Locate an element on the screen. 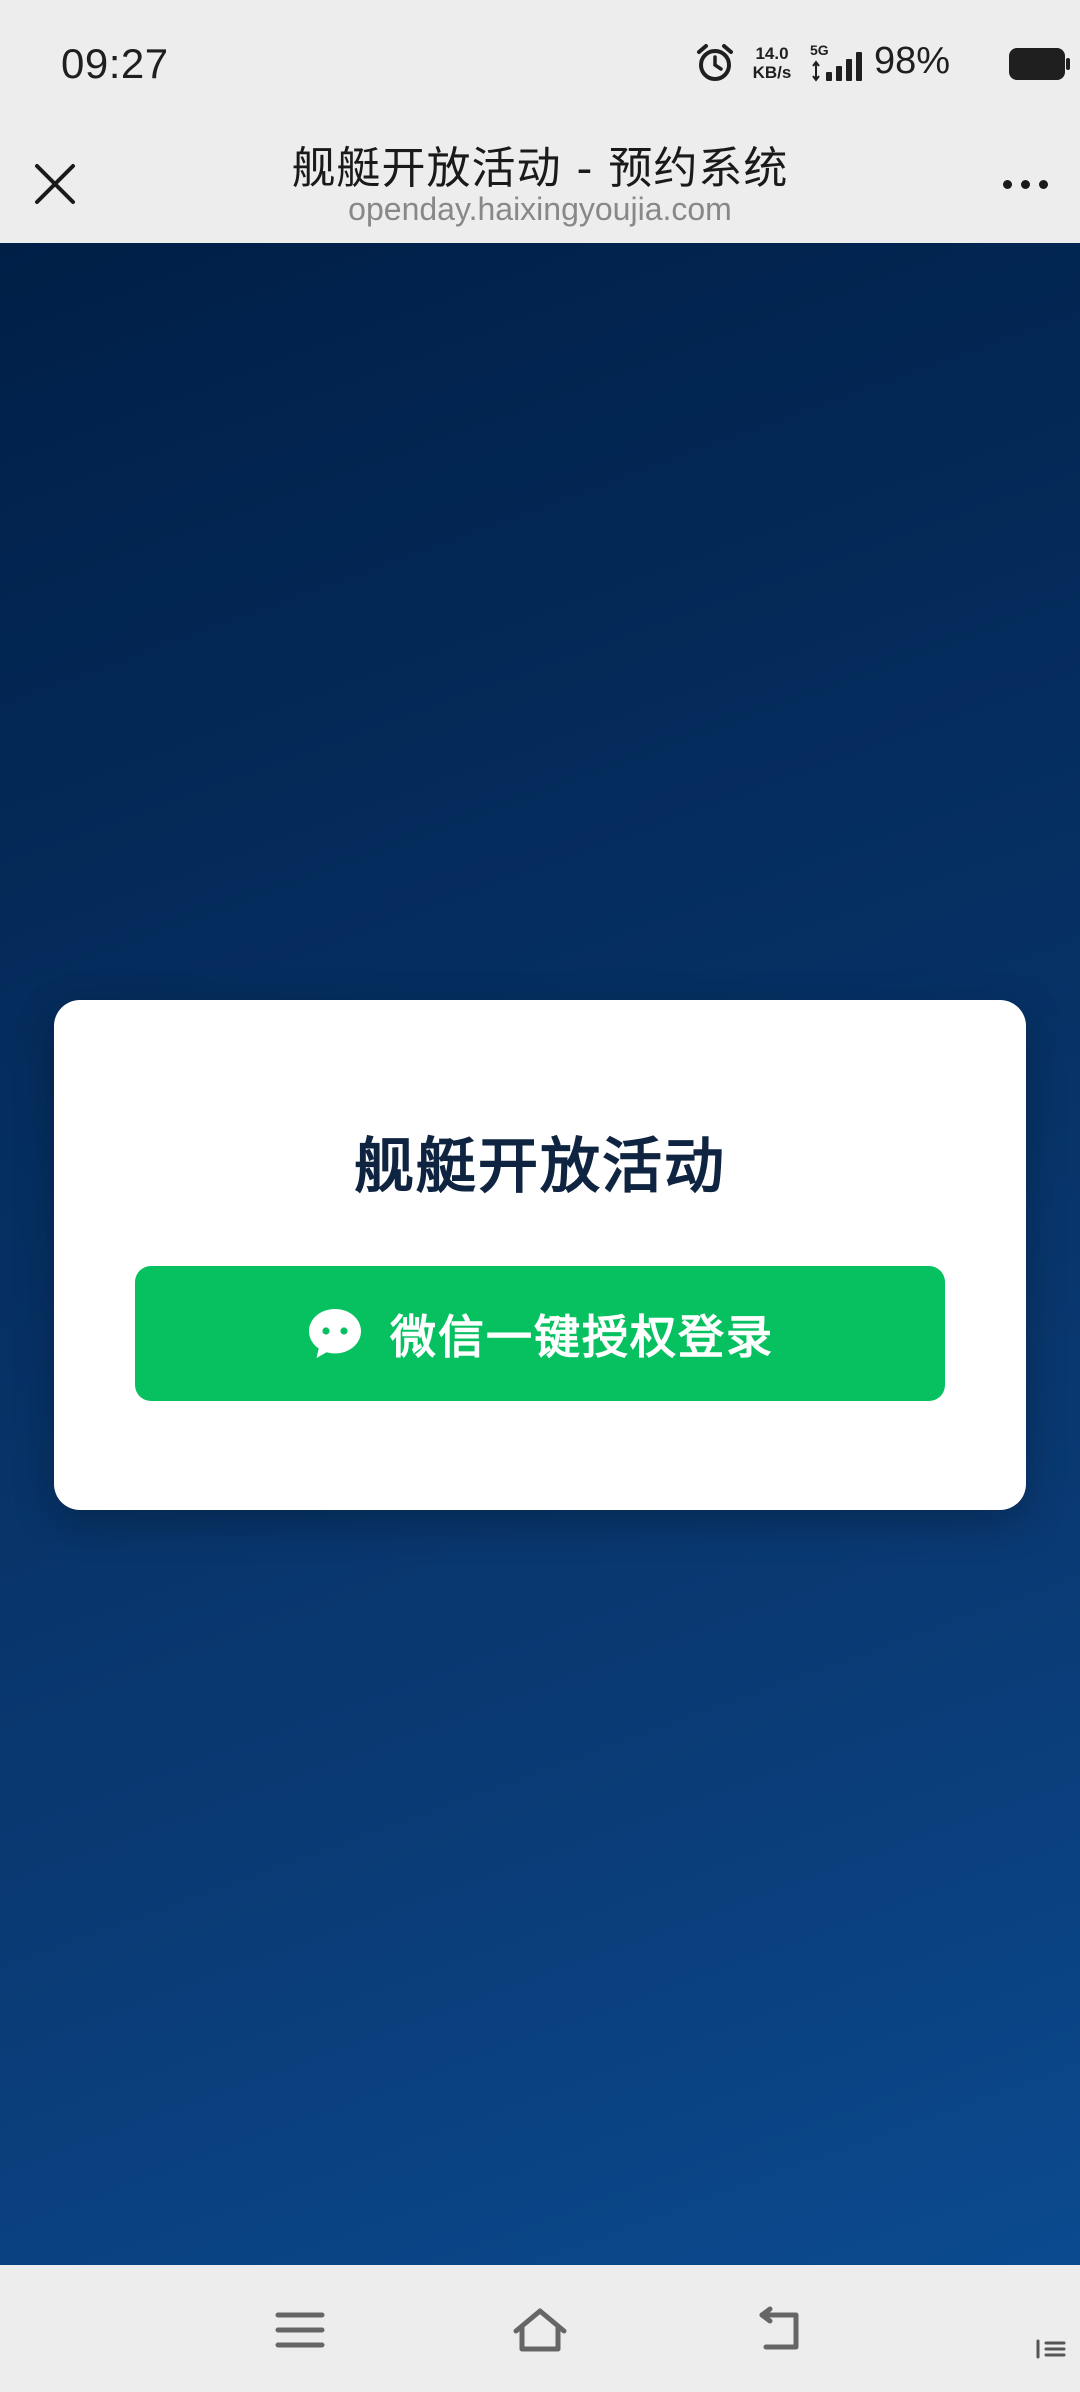  battery-percent: 98% is located at coordinates (912, 61).